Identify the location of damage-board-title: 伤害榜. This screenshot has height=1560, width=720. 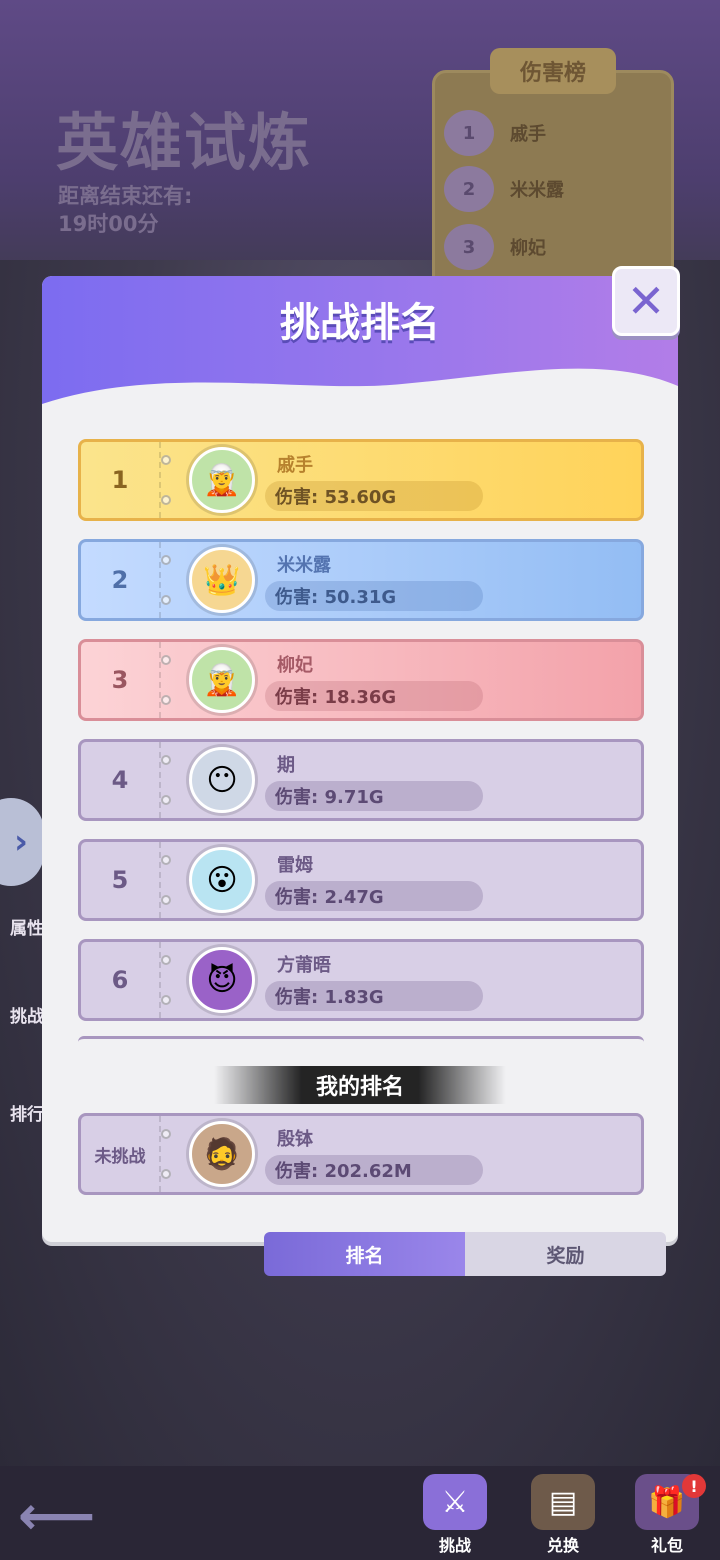
(553, 71).